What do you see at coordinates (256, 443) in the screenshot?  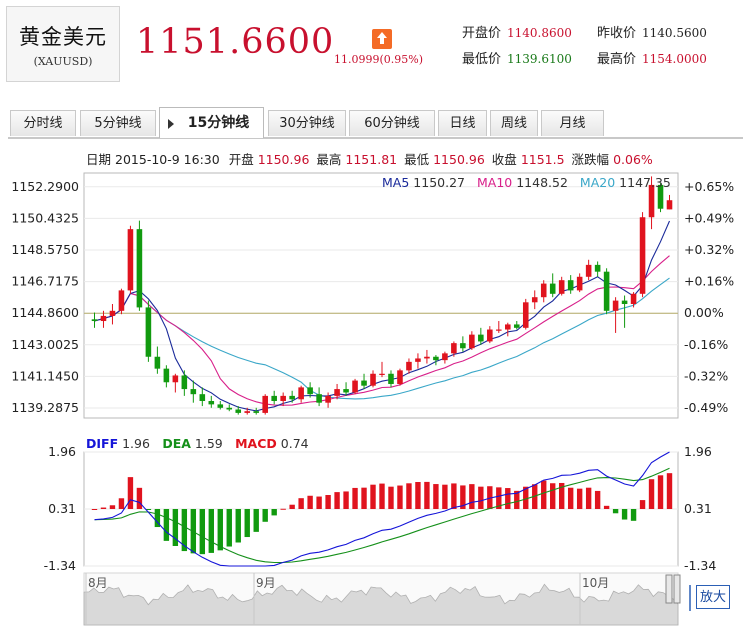 I see `macd-label: MACD` at bounding box center [256, 443].